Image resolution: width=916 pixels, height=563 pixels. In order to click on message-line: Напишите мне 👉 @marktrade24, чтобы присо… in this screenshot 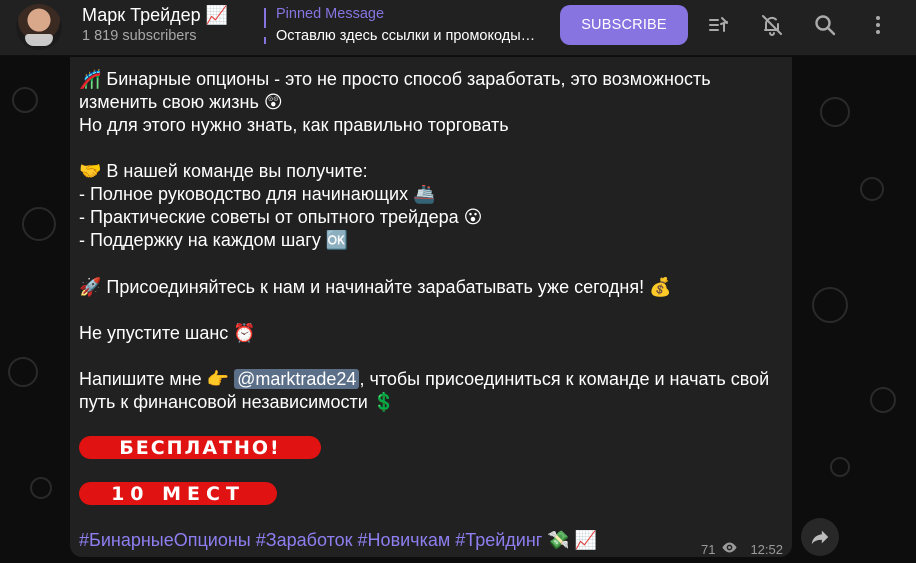, I will do `click(431, 379)`.